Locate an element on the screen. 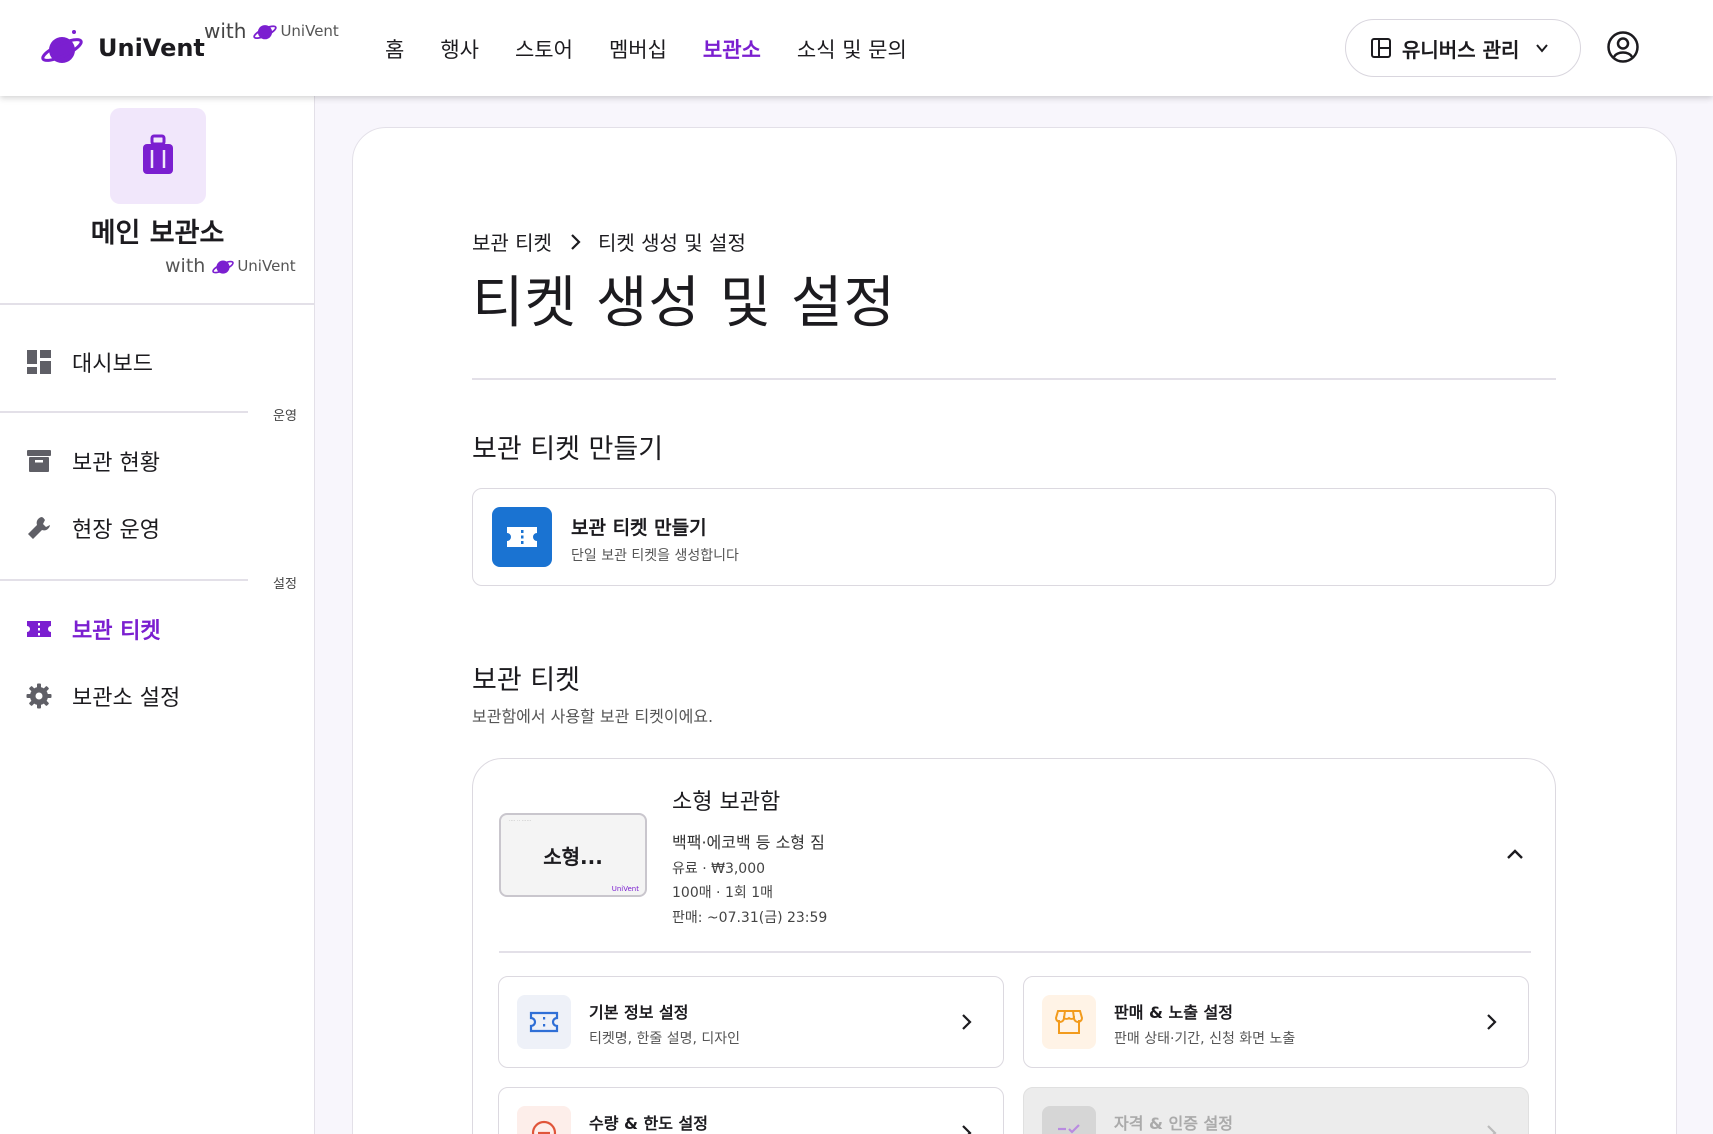 This screenshot has height=1134, width=1713. store-title: 메인 보관소 is located at coordinates (157, 233).